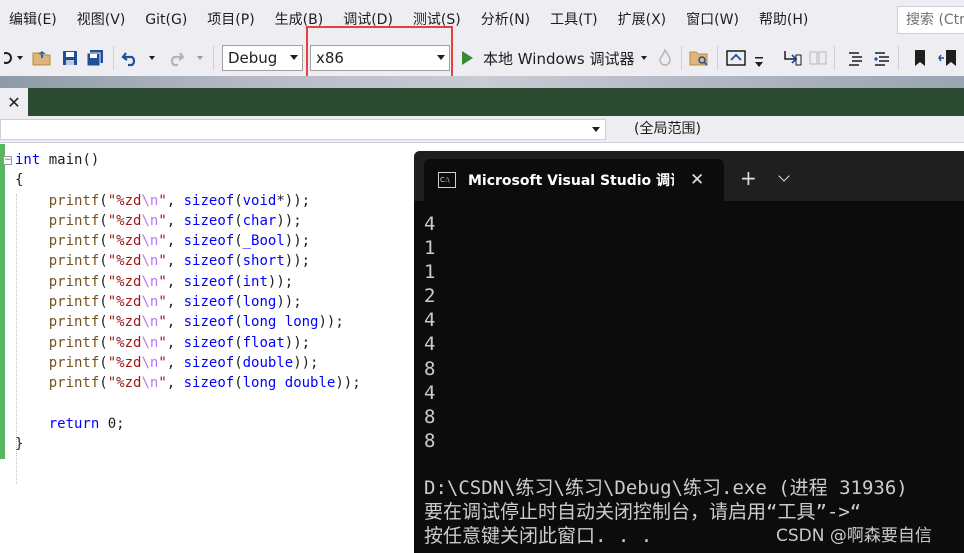 This screenshot has width=964, height=553. I want to click on step-into-icon, so click(792, 58).